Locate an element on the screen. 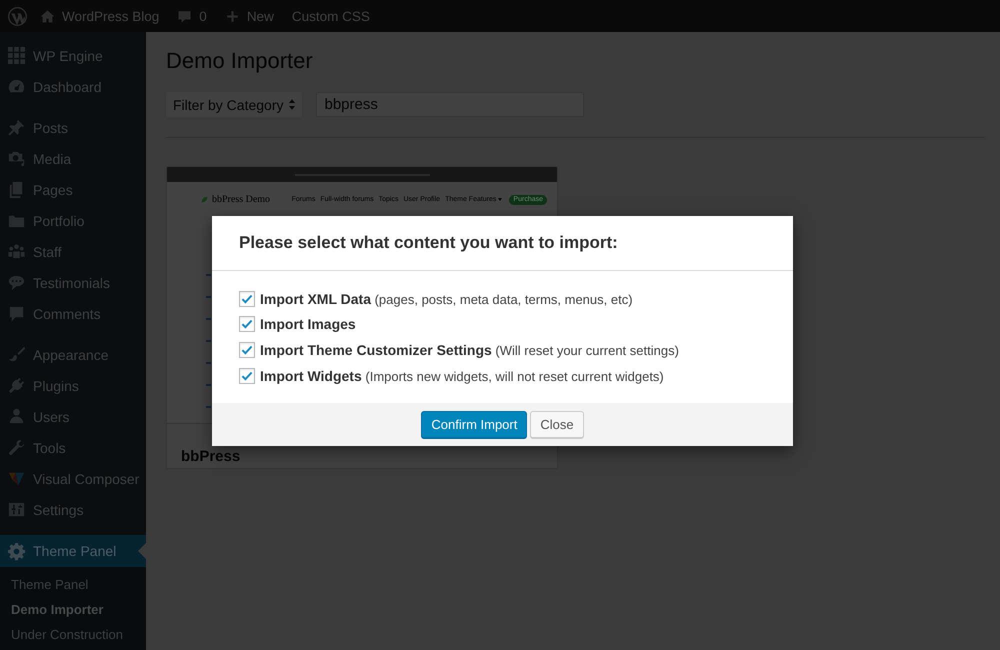 The width and height of the screenshot is (1000, 650). active-pointer-icon is located at coordinates (142, 551).